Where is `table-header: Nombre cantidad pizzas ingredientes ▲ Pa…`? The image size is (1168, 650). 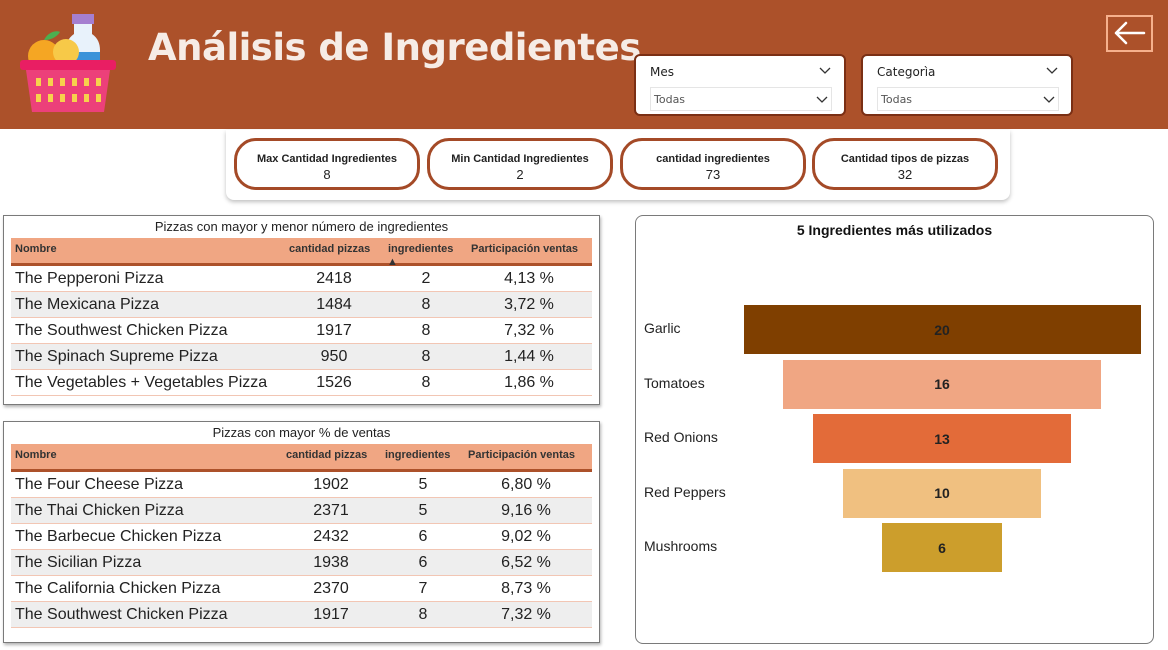
table-header: Nombre cantidad pizzas ingredientes ▲ Pa… is located at coordinates (301, 253).